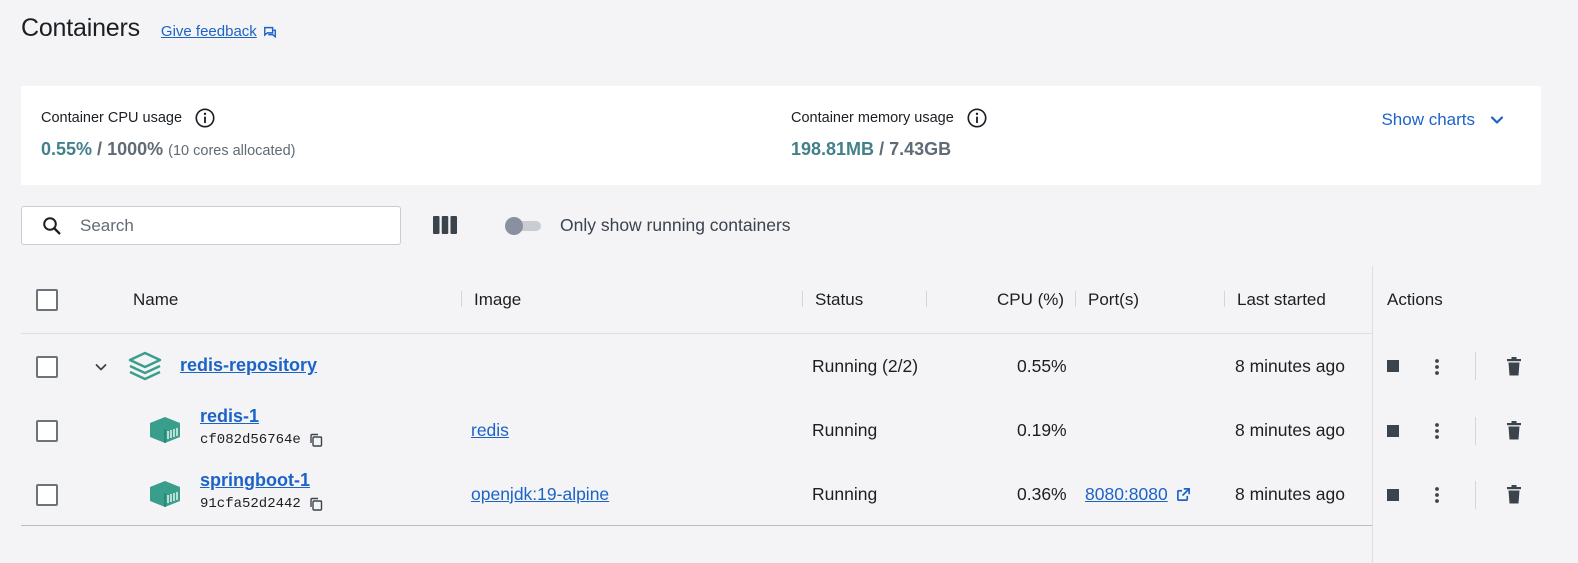 This screenshot has width=1578, height=563. I want to click on cpu-cores: (10 cores allocated), so click(232, 151).